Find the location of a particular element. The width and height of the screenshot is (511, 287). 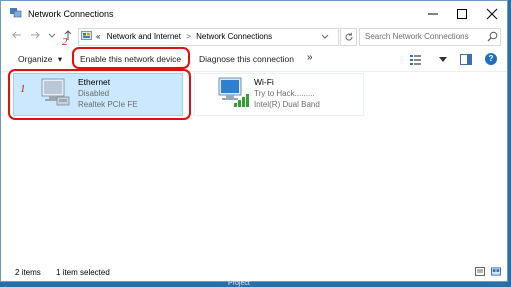

diagnose-connection-button: Diagnose this connection is located at coordinates (246, 59).